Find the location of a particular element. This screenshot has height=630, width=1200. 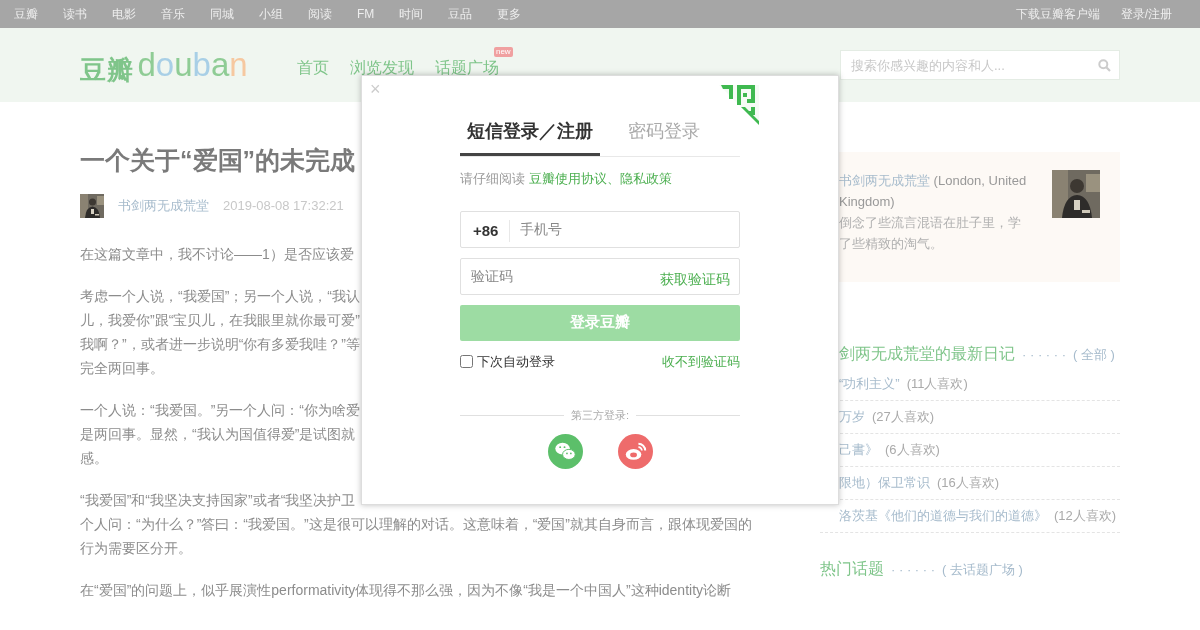

paragraph-text: 在这篇文章中，我不讨论——1）是否应该爱 is located at coordinates (217, 254).